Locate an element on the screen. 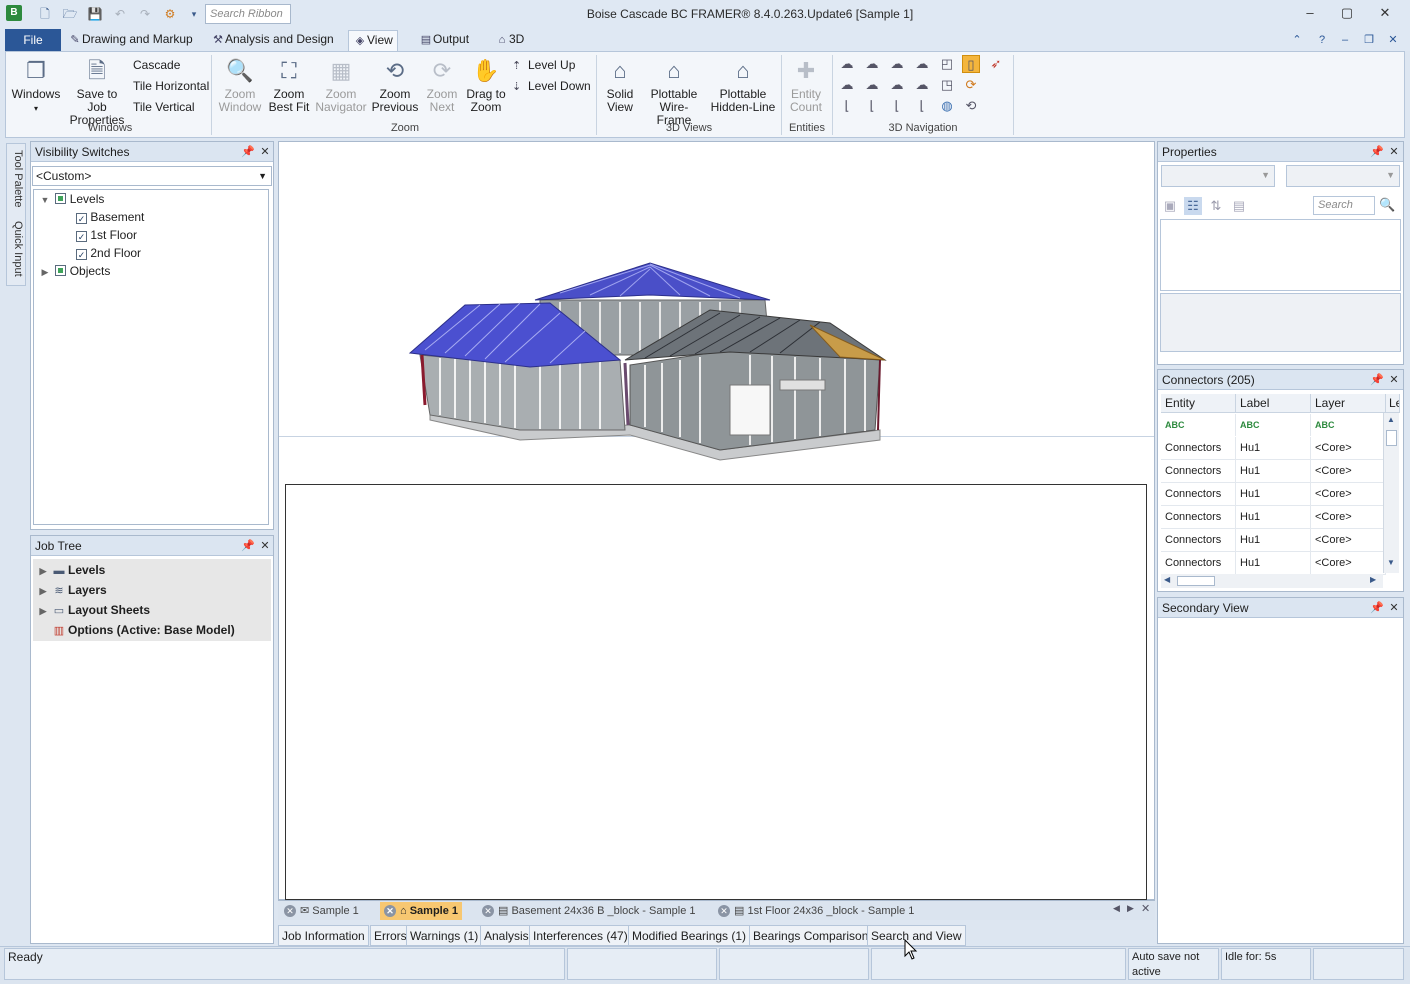 The image size is (1410, 984). tab-output: ▤ Output is located at coordinates (444, 40).